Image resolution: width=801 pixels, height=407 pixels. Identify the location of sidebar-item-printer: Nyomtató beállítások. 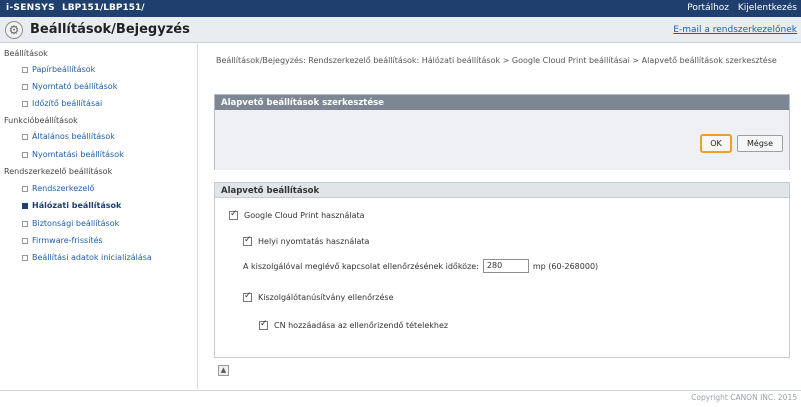
(69, 86).